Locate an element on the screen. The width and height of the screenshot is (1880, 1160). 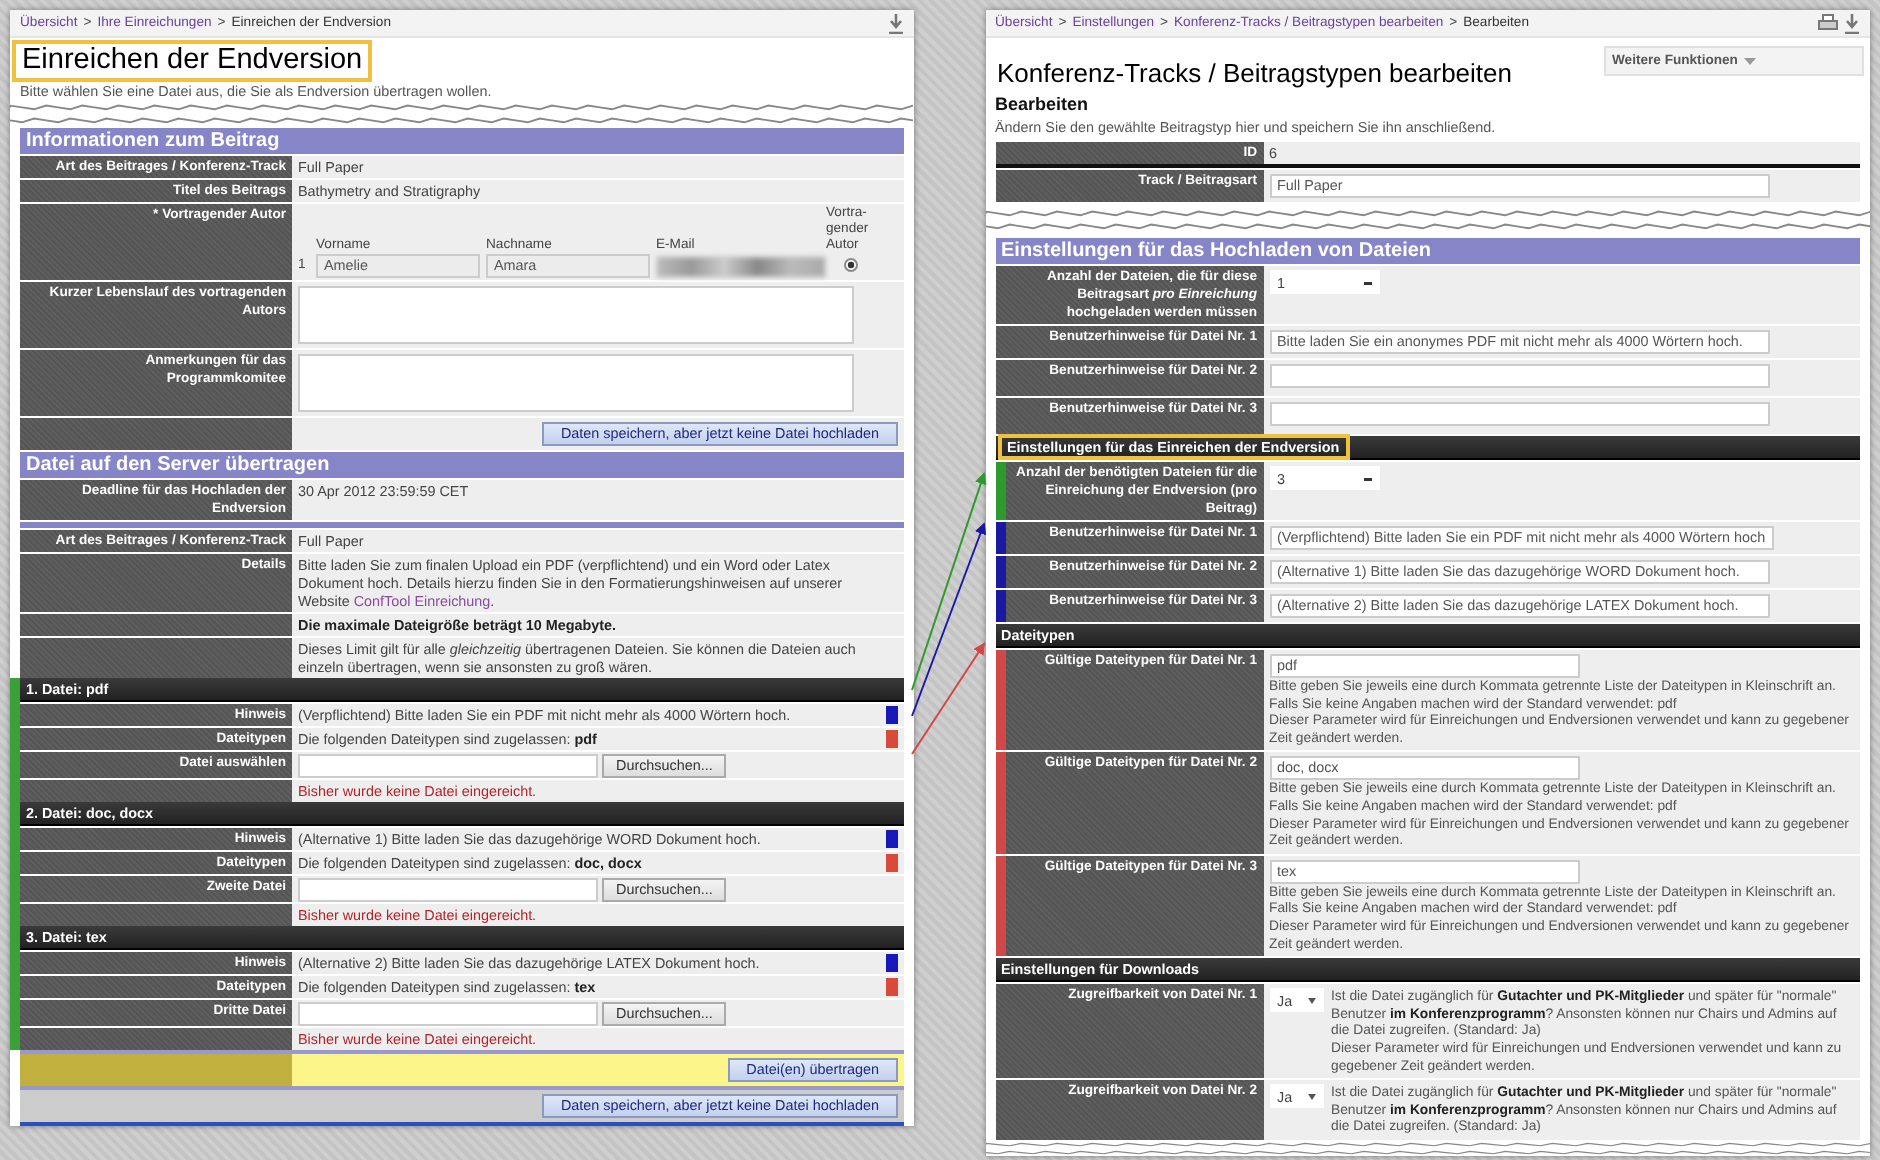
page-title: Konferenz-Tracks / Beitragstypen bearbeiten is located at coordinates (1254, 73).